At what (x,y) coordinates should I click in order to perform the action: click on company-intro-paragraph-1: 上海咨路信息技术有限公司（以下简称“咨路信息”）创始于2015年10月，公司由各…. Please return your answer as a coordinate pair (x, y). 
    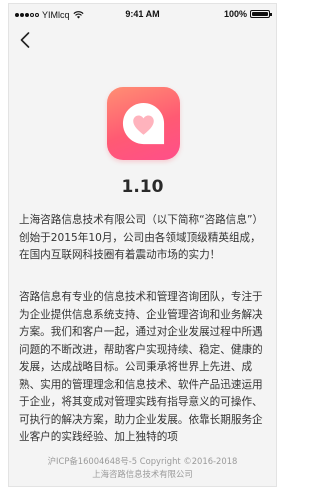
    Looking at the image, I should click on (141, 237).